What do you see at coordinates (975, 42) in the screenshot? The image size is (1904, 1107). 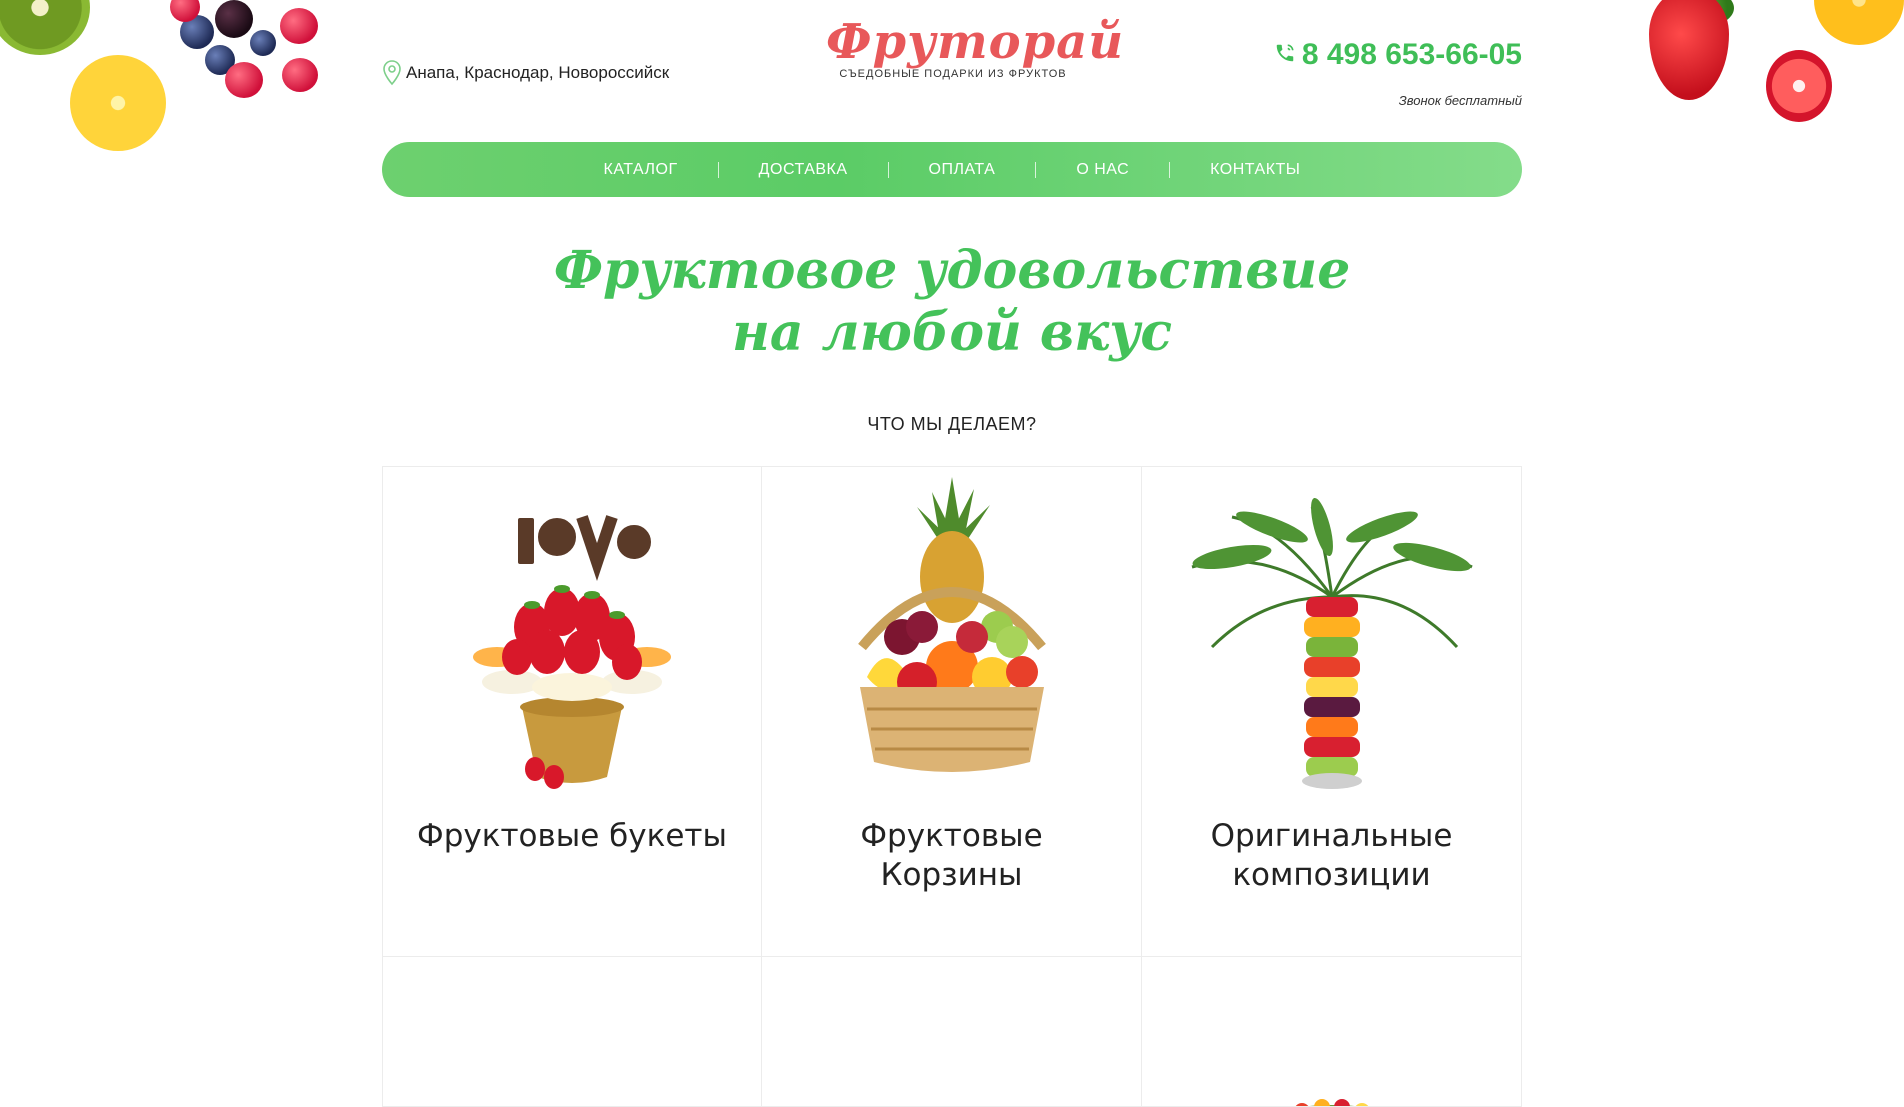 I see `logo-title: Фруторай` at bounding box center [975, 42].